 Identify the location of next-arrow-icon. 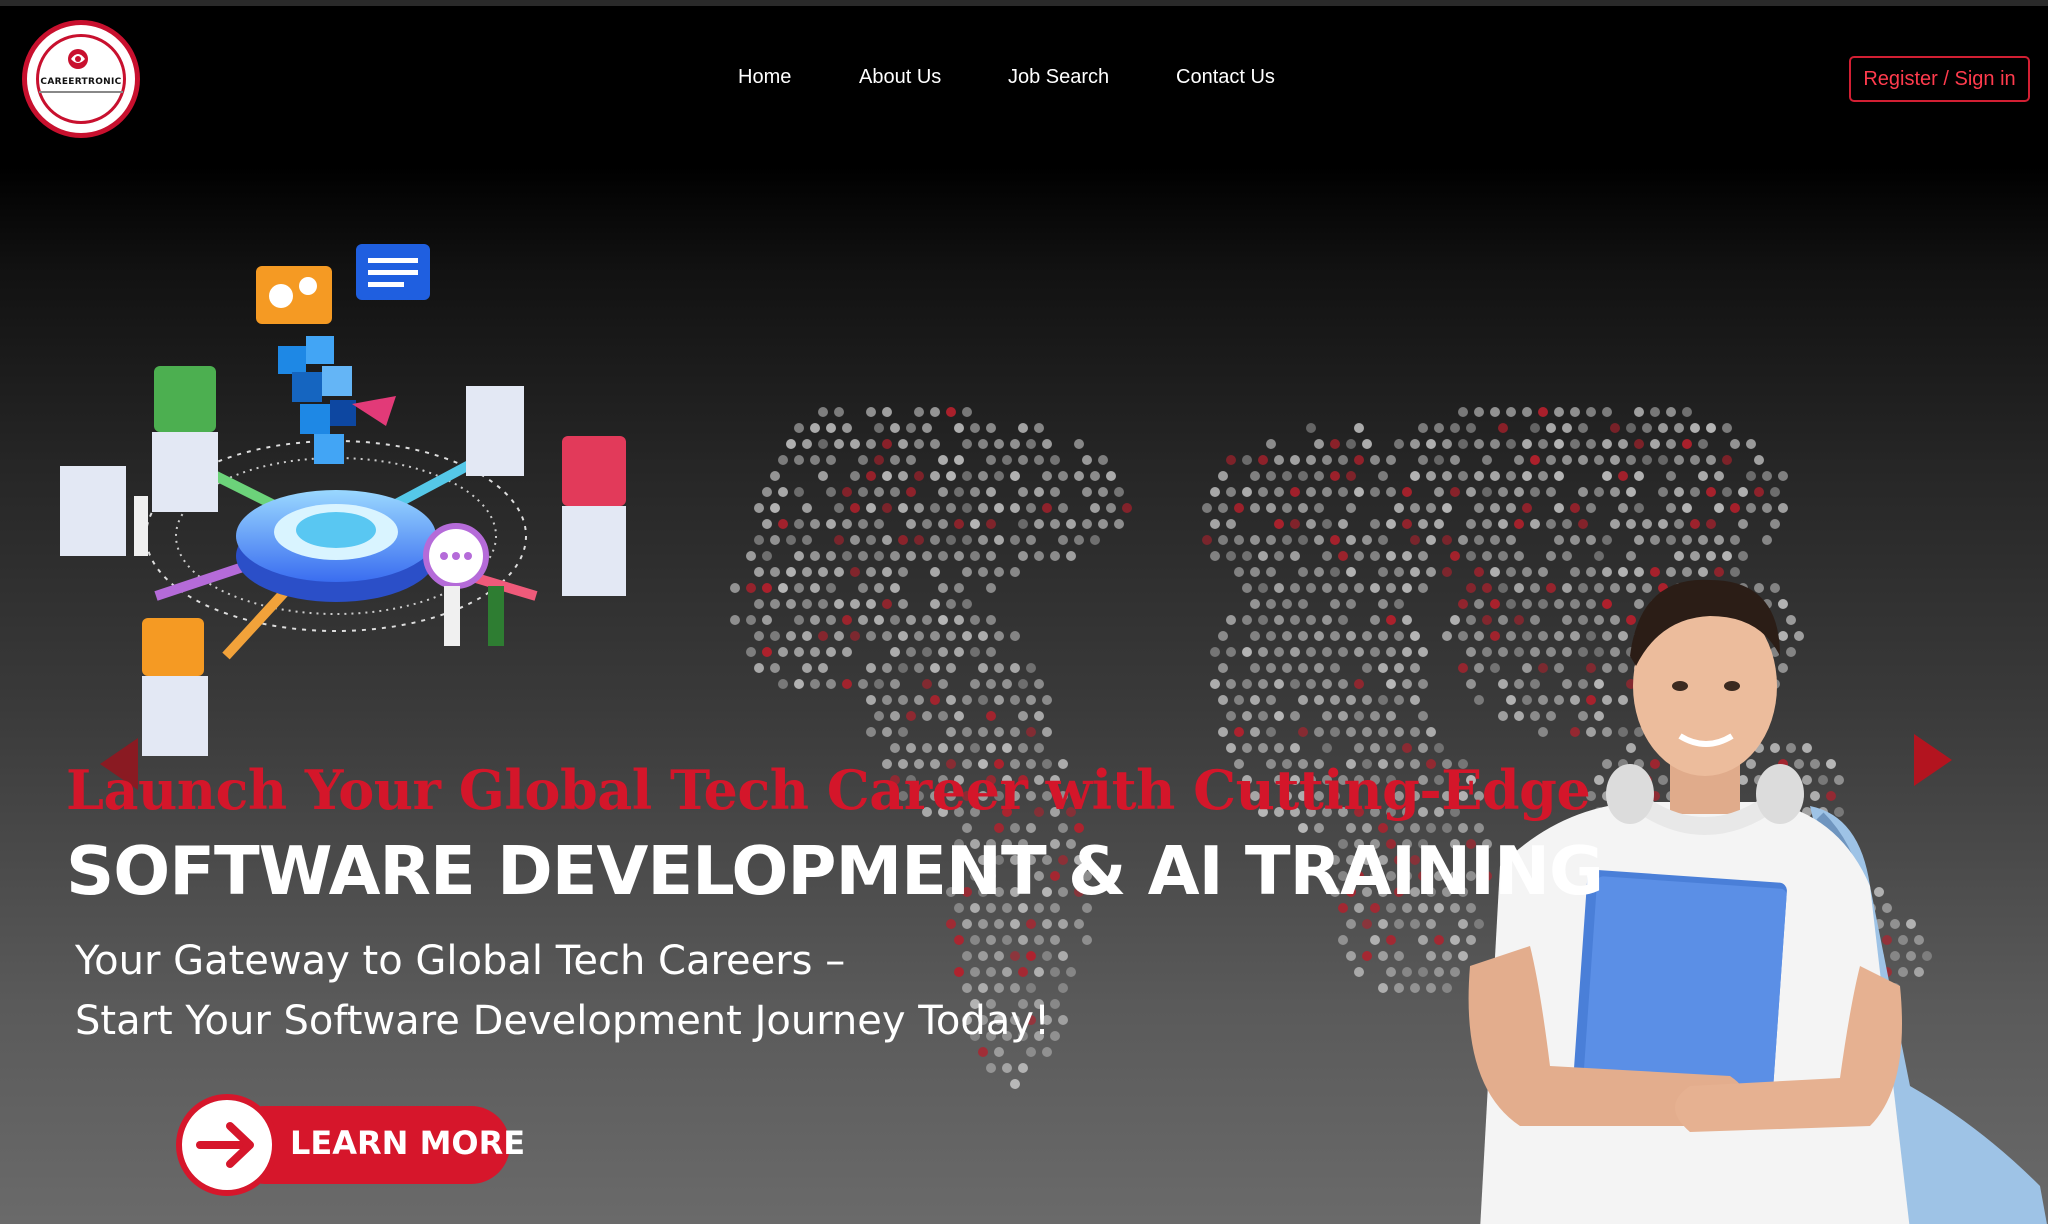
(1933, 760).